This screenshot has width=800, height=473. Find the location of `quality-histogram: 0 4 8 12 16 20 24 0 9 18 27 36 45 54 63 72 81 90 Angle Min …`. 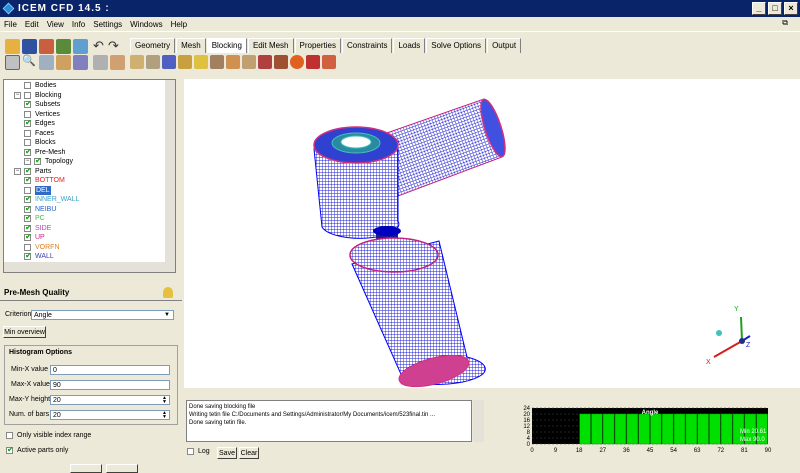

quality-histogram: 0 4 8 12 16 20 24 0 9 18 27 36 45 54 63 72 81 90 Angle Min … is located at coordinates (643, 430).